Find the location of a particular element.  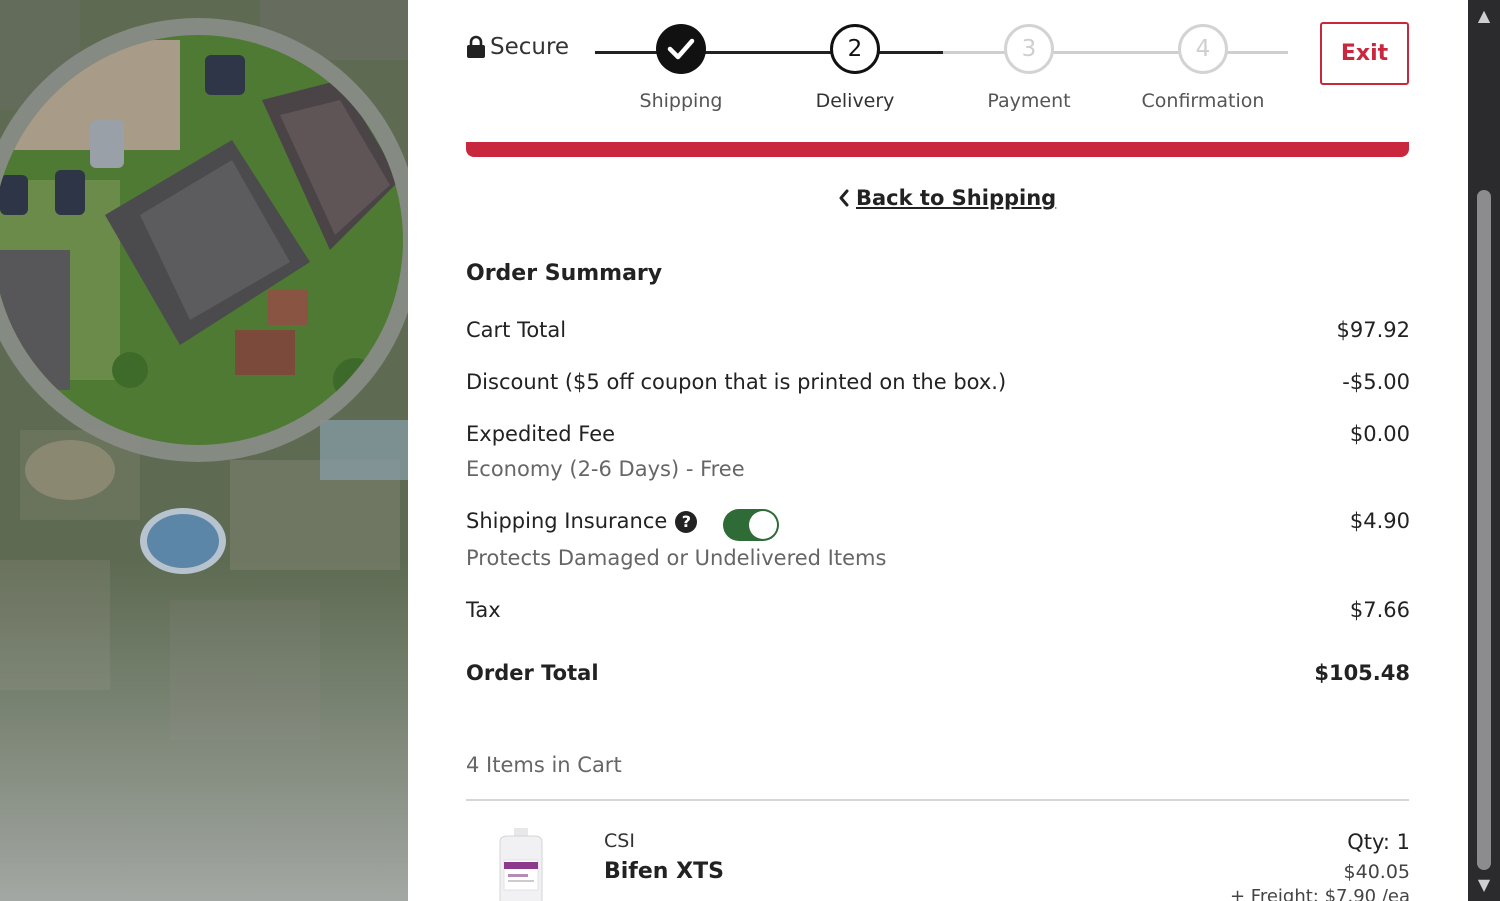

discount-value: -$5.00 is located at coordinates (1376, 382).